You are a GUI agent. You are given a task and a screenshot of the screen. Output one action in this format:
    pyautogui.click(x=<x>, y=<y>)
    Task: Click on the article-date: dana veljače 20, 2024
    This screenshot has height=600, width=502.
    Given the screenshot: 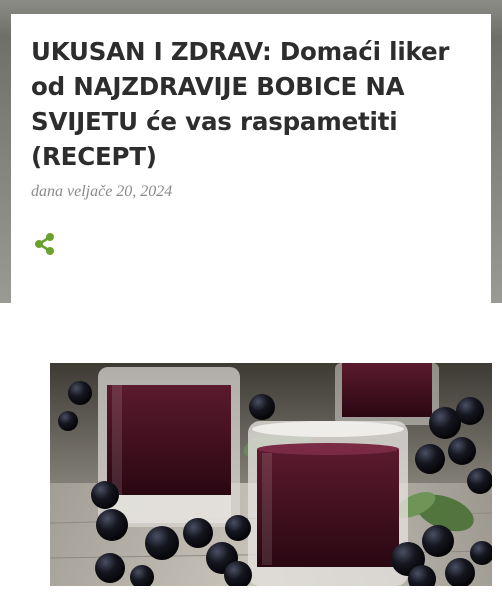 What is the action you would take?
    pyautogui.click(x=102, y=191)
    